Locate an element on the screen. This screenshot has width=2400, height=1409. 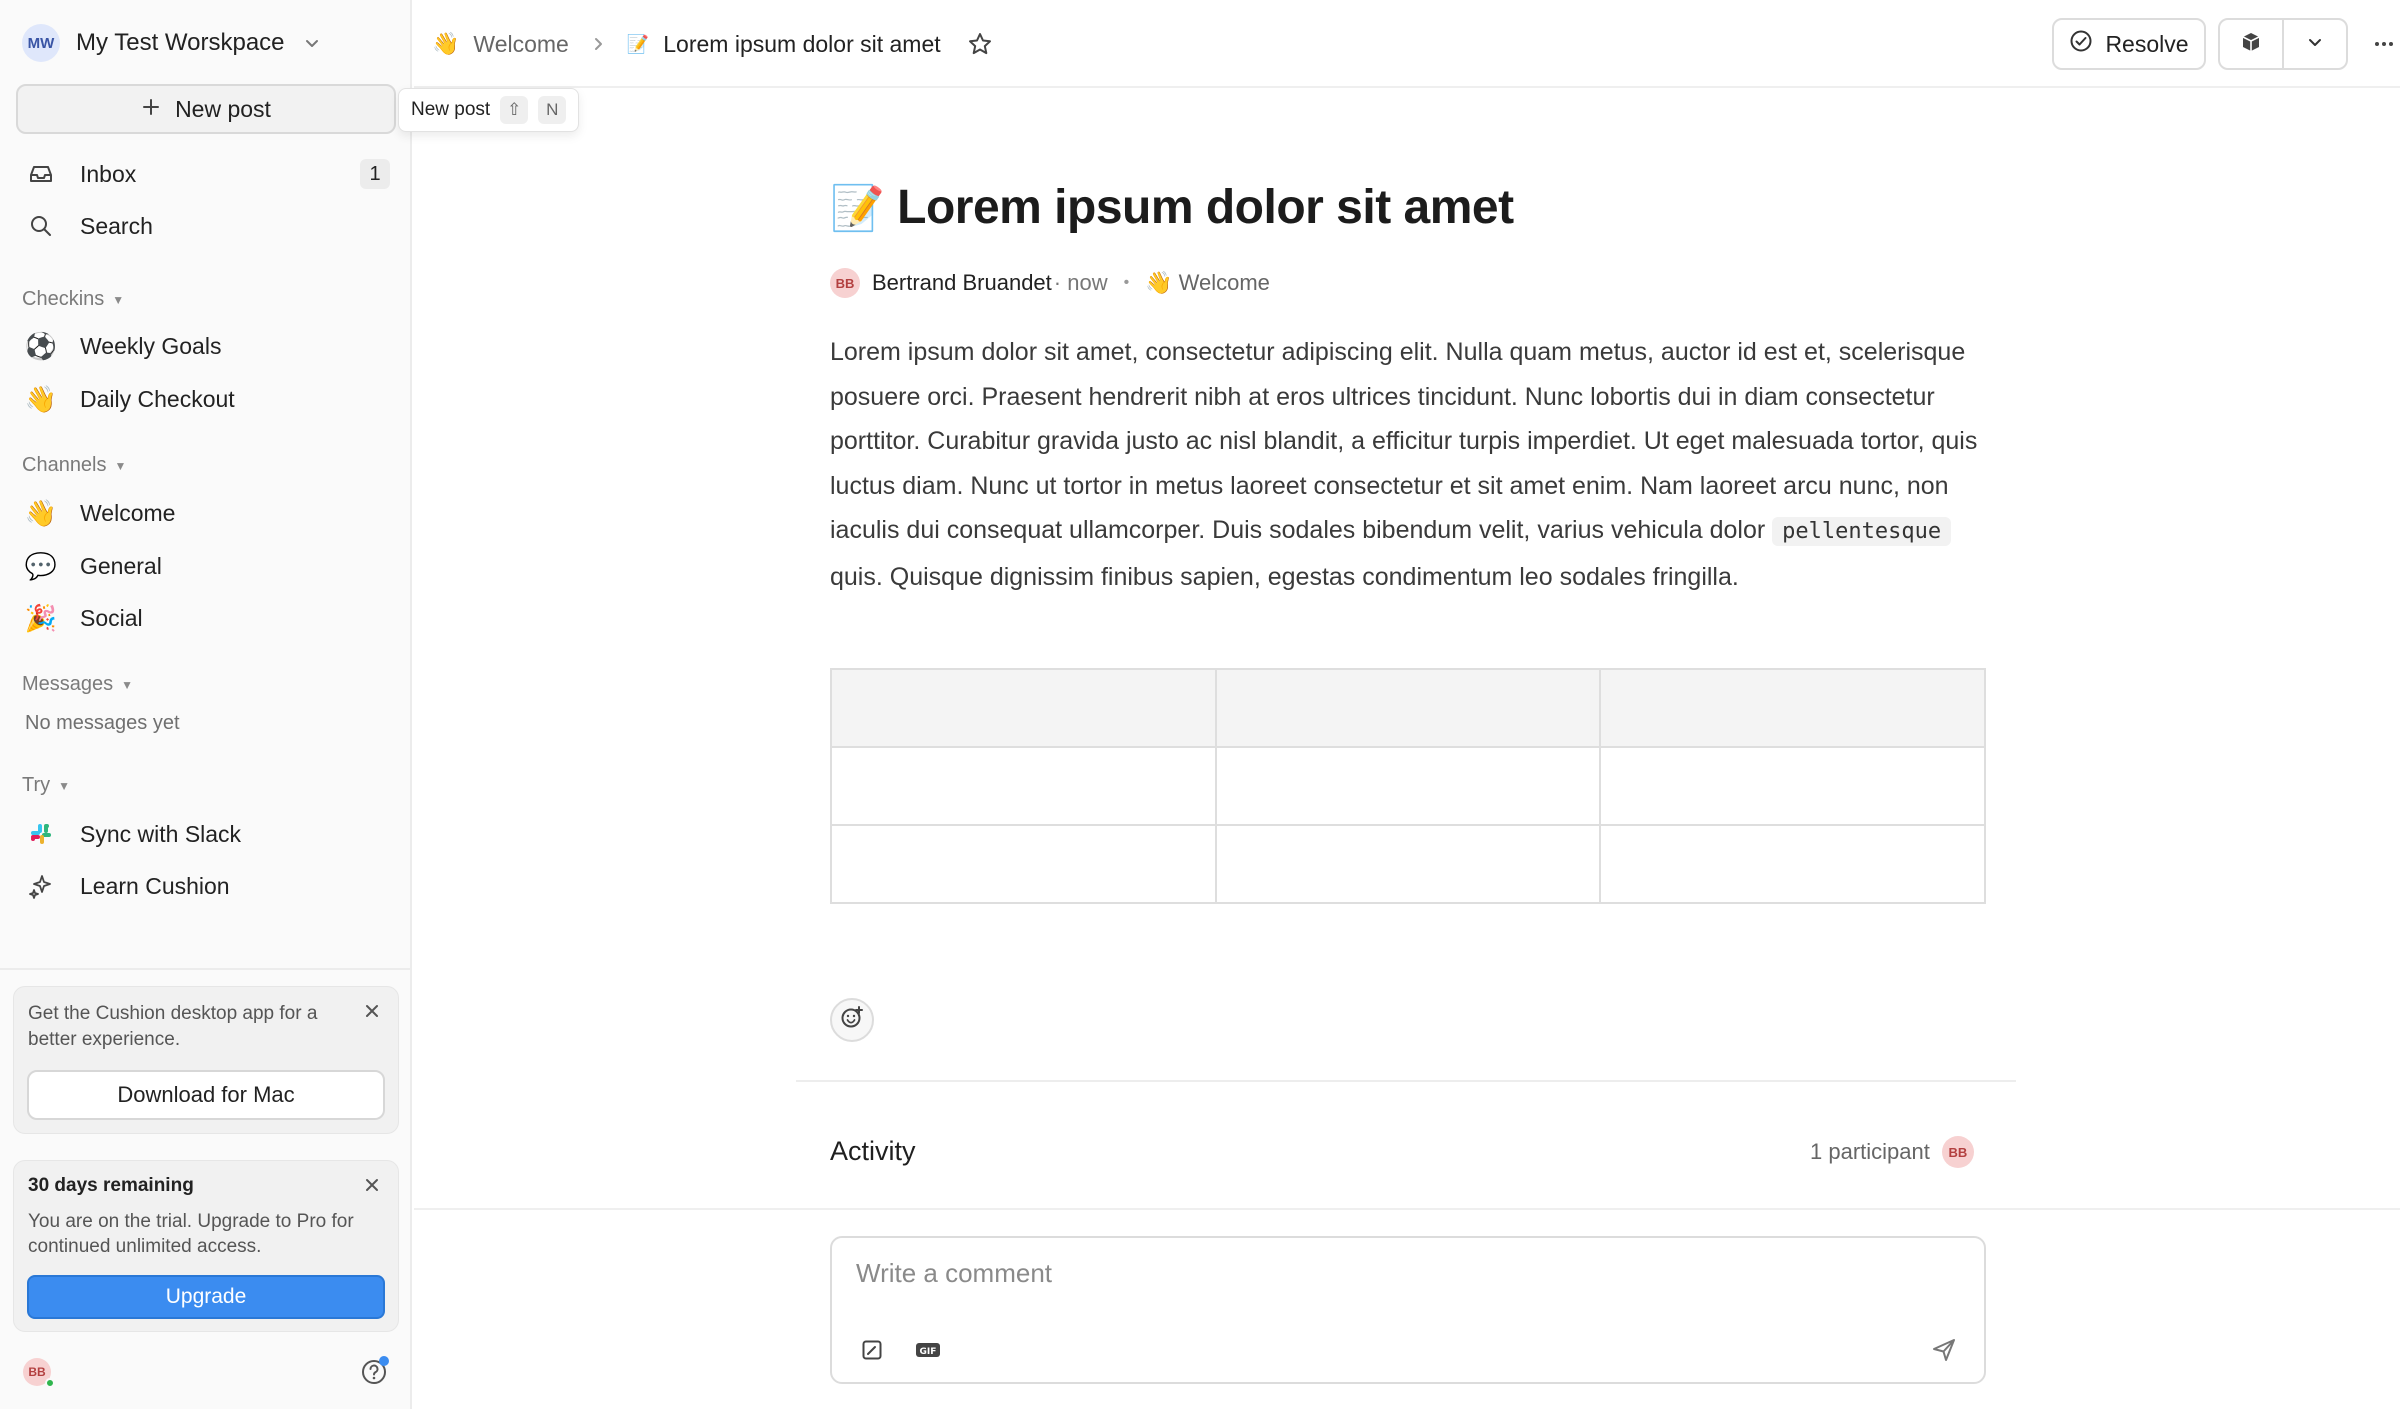
sidebar-item-search: Search is located at coordinates (207, 226).